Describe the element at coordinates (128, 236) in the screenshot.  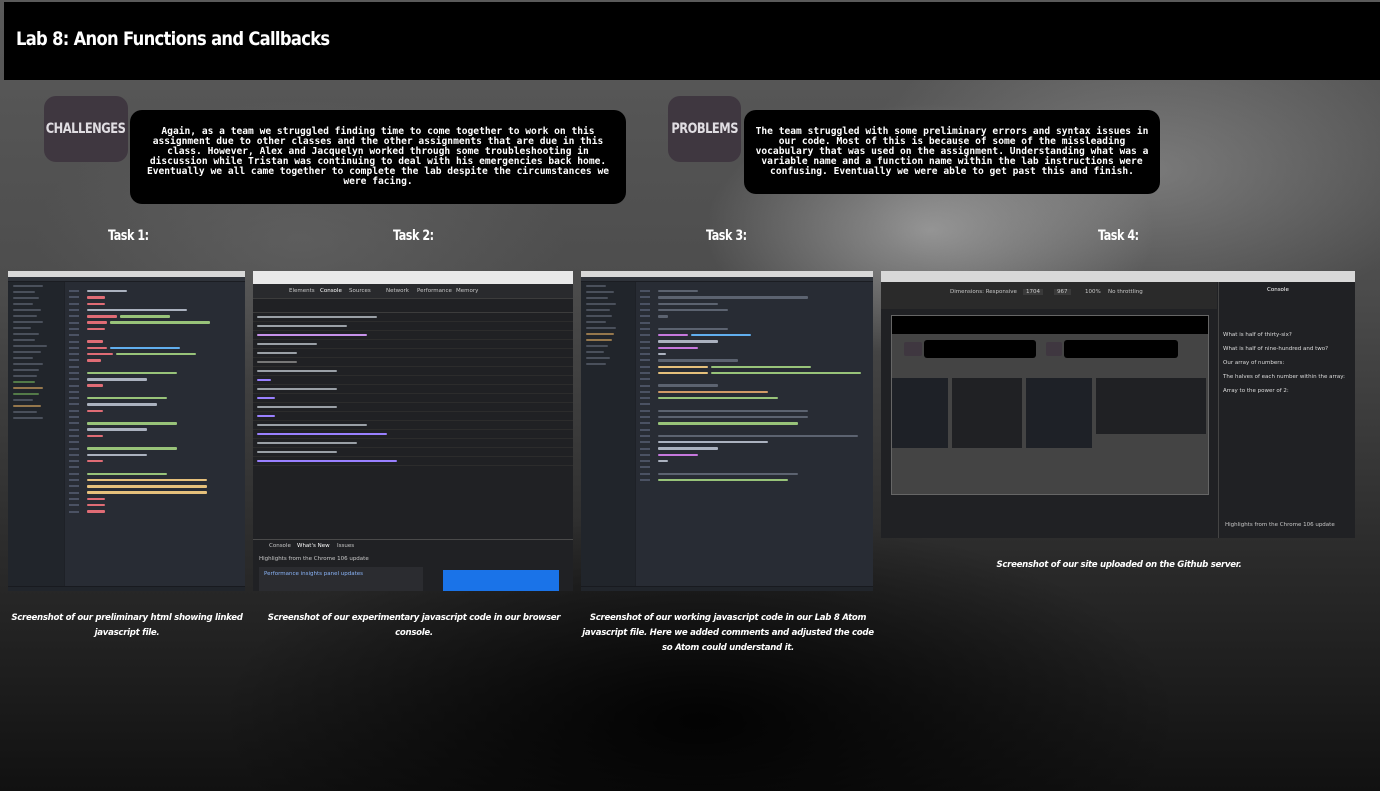
I see `task-1-heading: Task 1:` at that location.